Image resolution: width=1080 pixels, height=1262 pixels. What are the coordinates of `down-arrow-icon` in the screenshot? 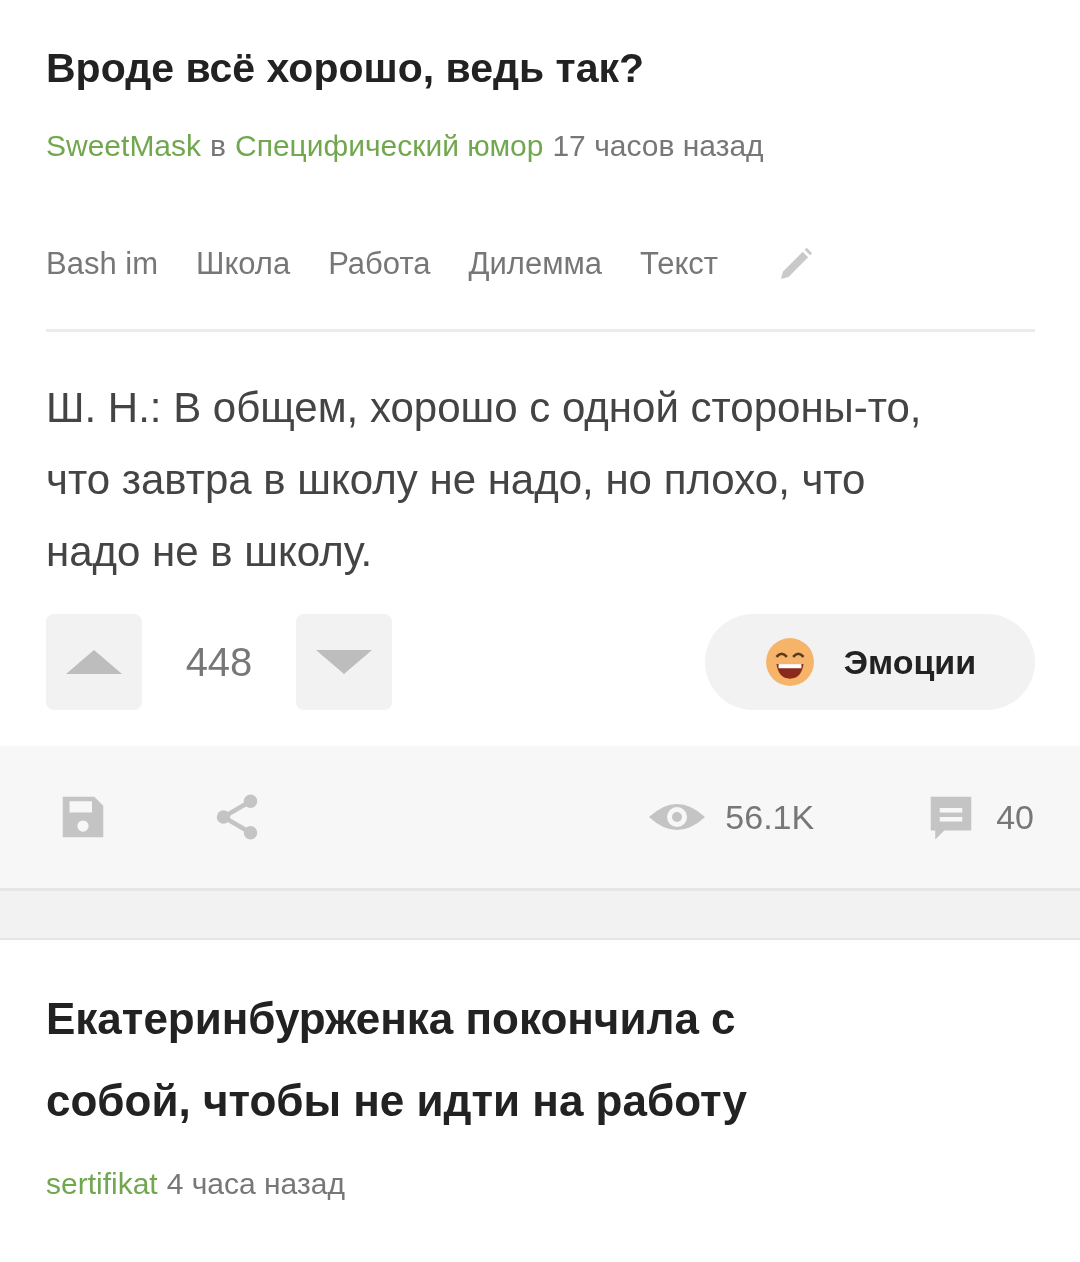 It's located at (344, 662).